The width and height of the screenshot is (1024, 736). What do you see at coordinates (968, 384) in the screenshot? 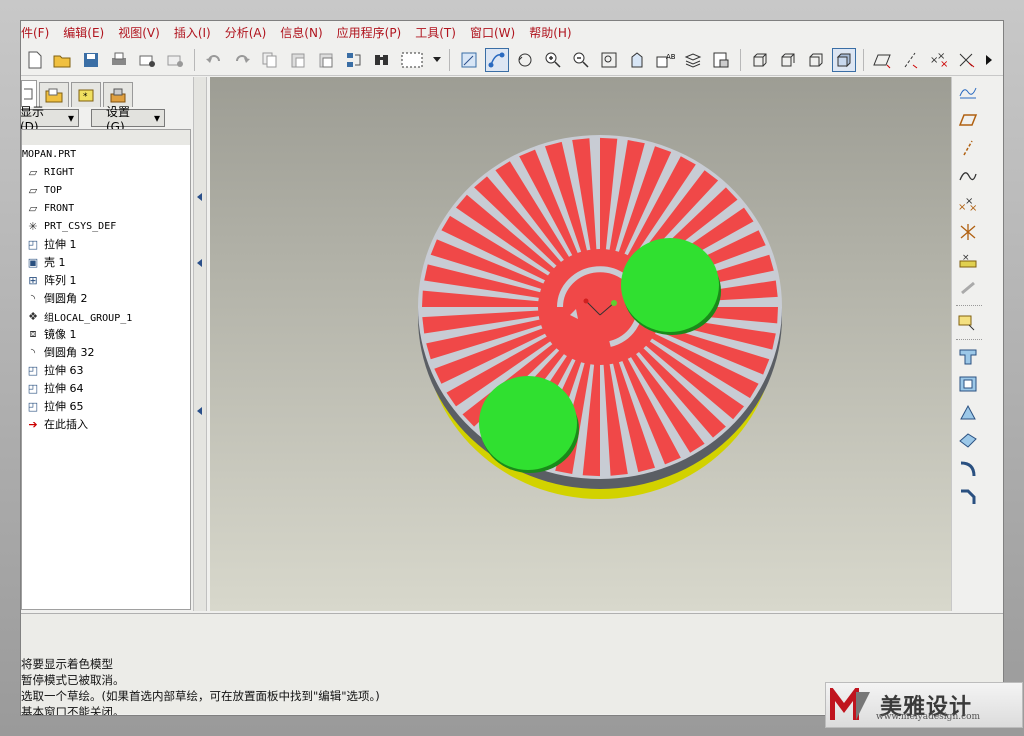
I see `shell-tool-icon` at bounding box center [968, 384].